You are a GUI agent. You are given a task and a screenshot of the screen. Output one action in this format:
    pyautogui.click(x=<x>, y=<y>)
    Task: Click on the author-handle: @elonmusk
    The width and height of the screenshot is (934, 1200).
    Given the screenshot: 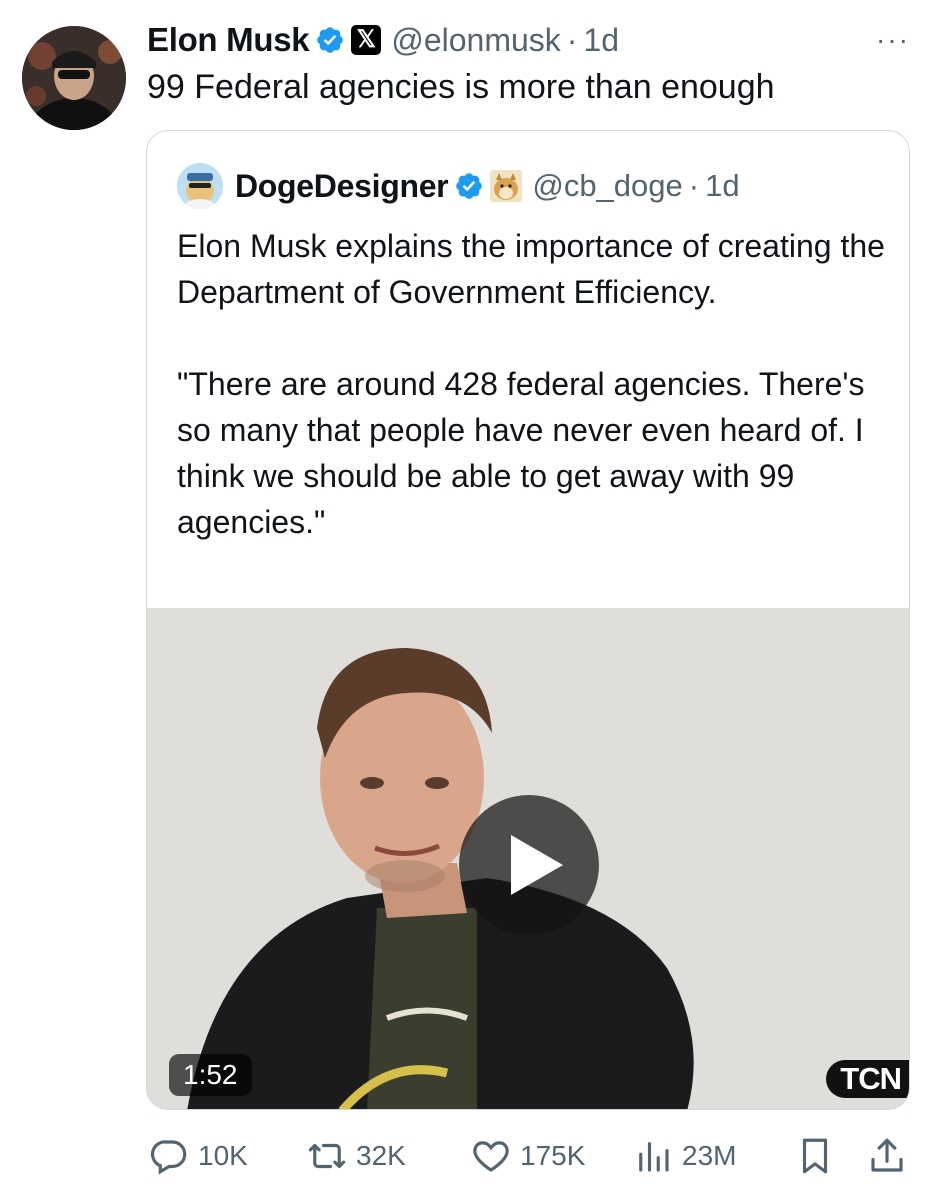 What is the action you would take?
    pyautogui.click(x=475, y=40)
    